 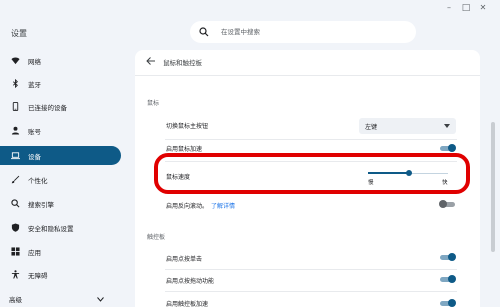 I want to click on close-button: ✕, so click(x=483, y=7).